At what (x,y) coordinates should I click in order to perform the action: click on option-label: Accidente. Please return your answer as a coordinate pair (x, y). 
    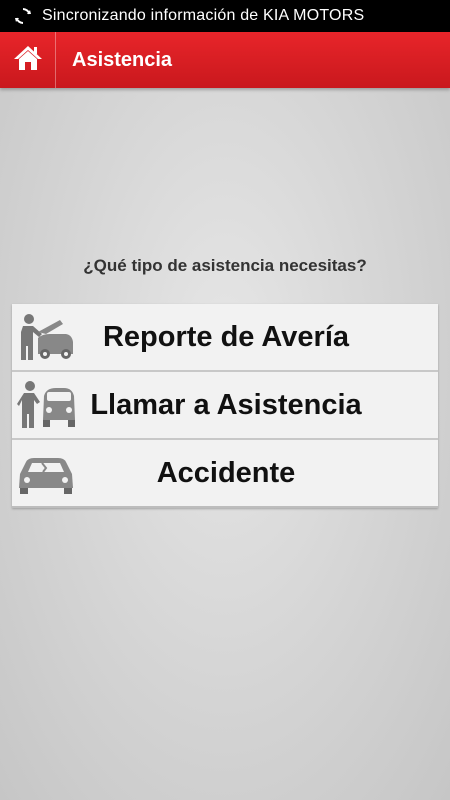
    Looking at the image, I should click on (226, 472).